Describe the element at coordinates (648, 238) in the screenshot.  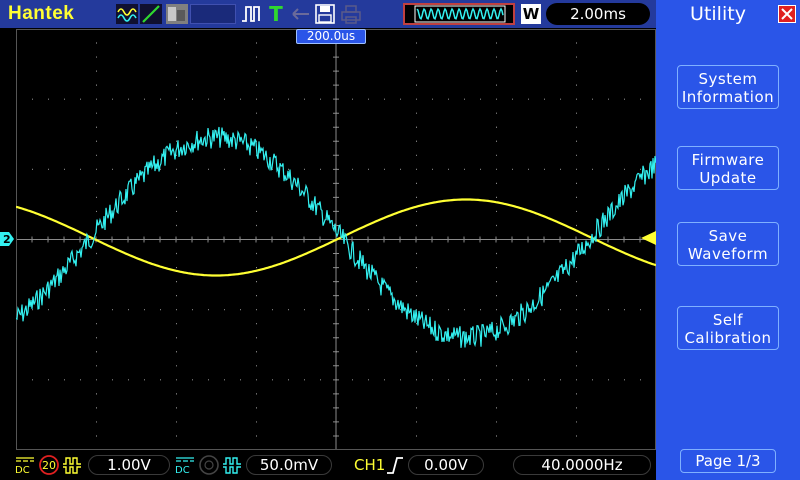
I see `trigger-level-marker` at that location.